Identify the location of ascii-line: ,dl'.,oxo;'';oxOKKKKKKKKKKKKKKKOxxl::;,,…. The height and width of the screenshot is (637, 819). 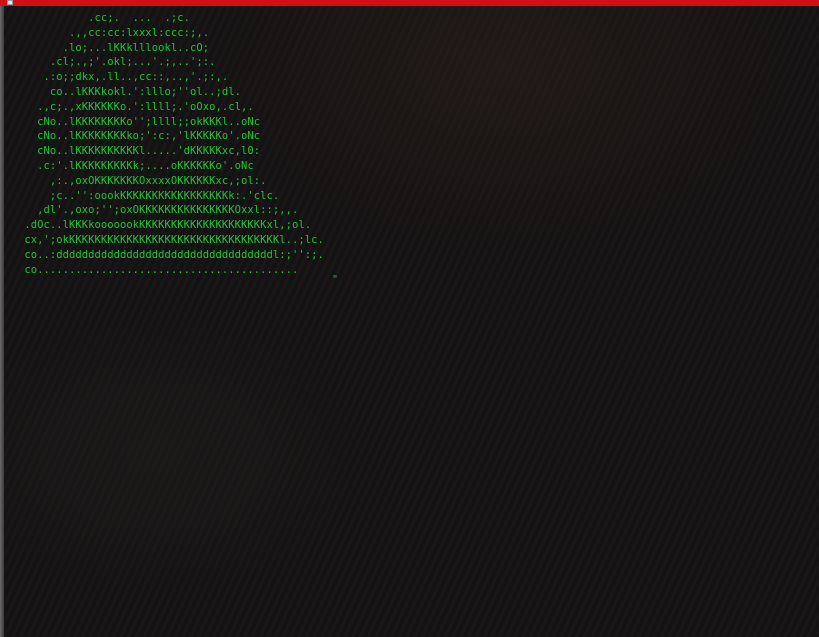
(158, 210).